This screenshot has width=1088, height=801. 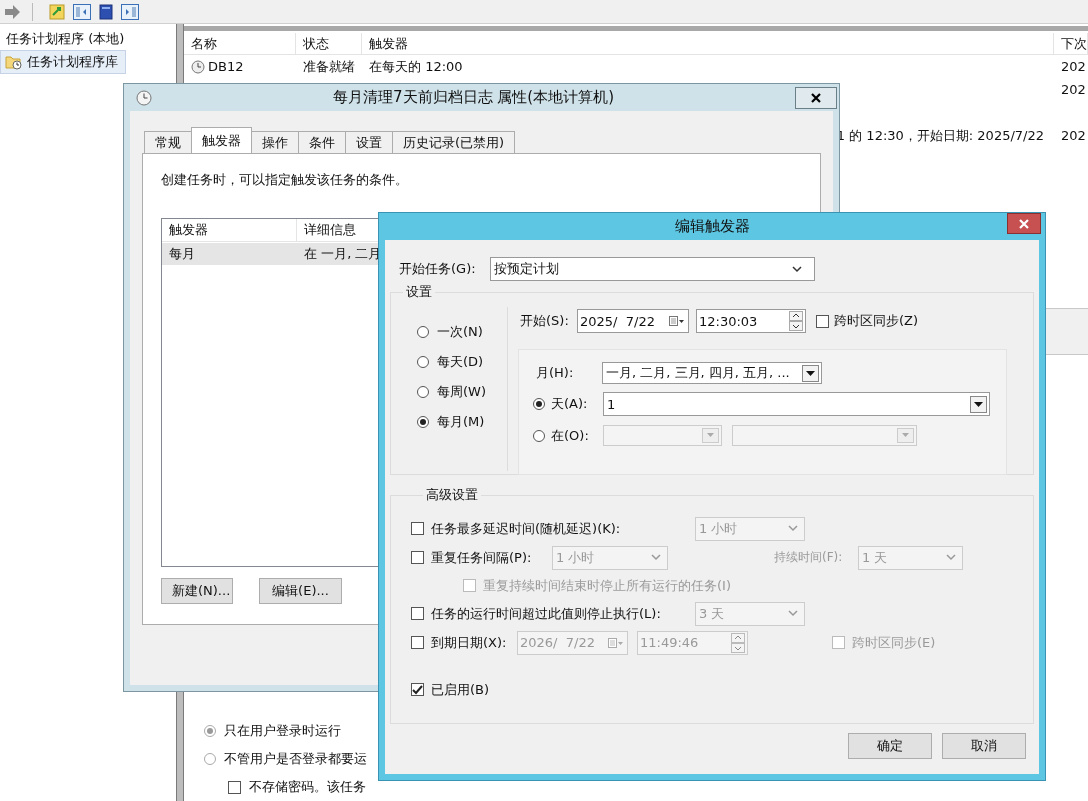 I want to click on radio-label: 不管用户是否登录都要运, so click(x=295, y=759).